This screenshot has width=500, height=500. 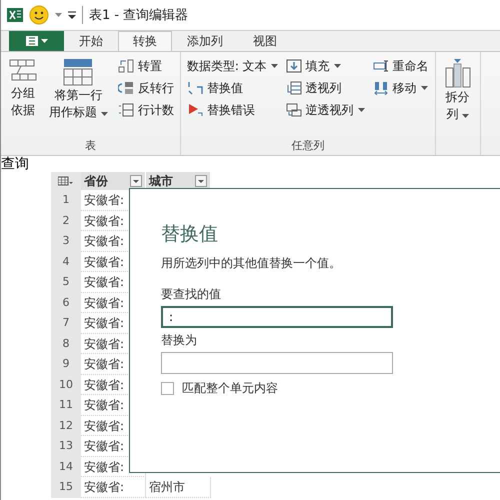 I want to click on customize-toolbar-icon, so click(x=72, y=15).